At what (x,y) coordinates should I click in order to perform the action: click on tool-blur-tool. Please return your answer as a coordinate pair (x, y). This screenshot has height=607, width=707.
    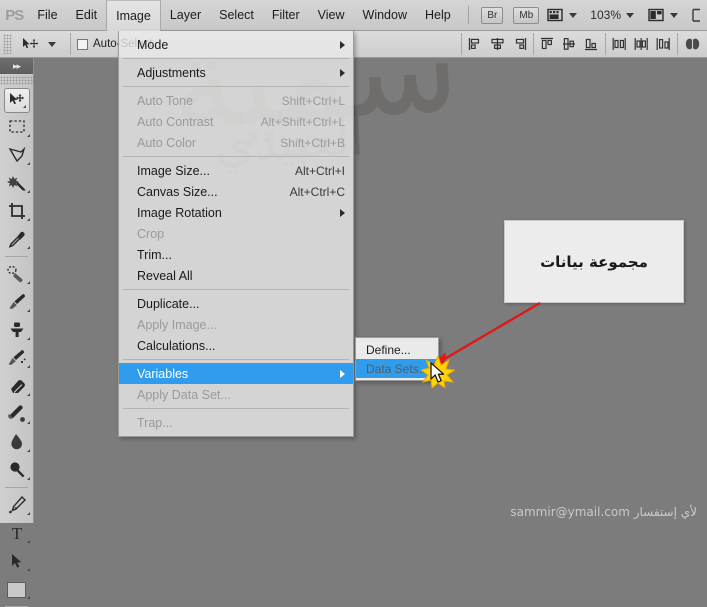
    Looking at the image, I should click on (16, 442).